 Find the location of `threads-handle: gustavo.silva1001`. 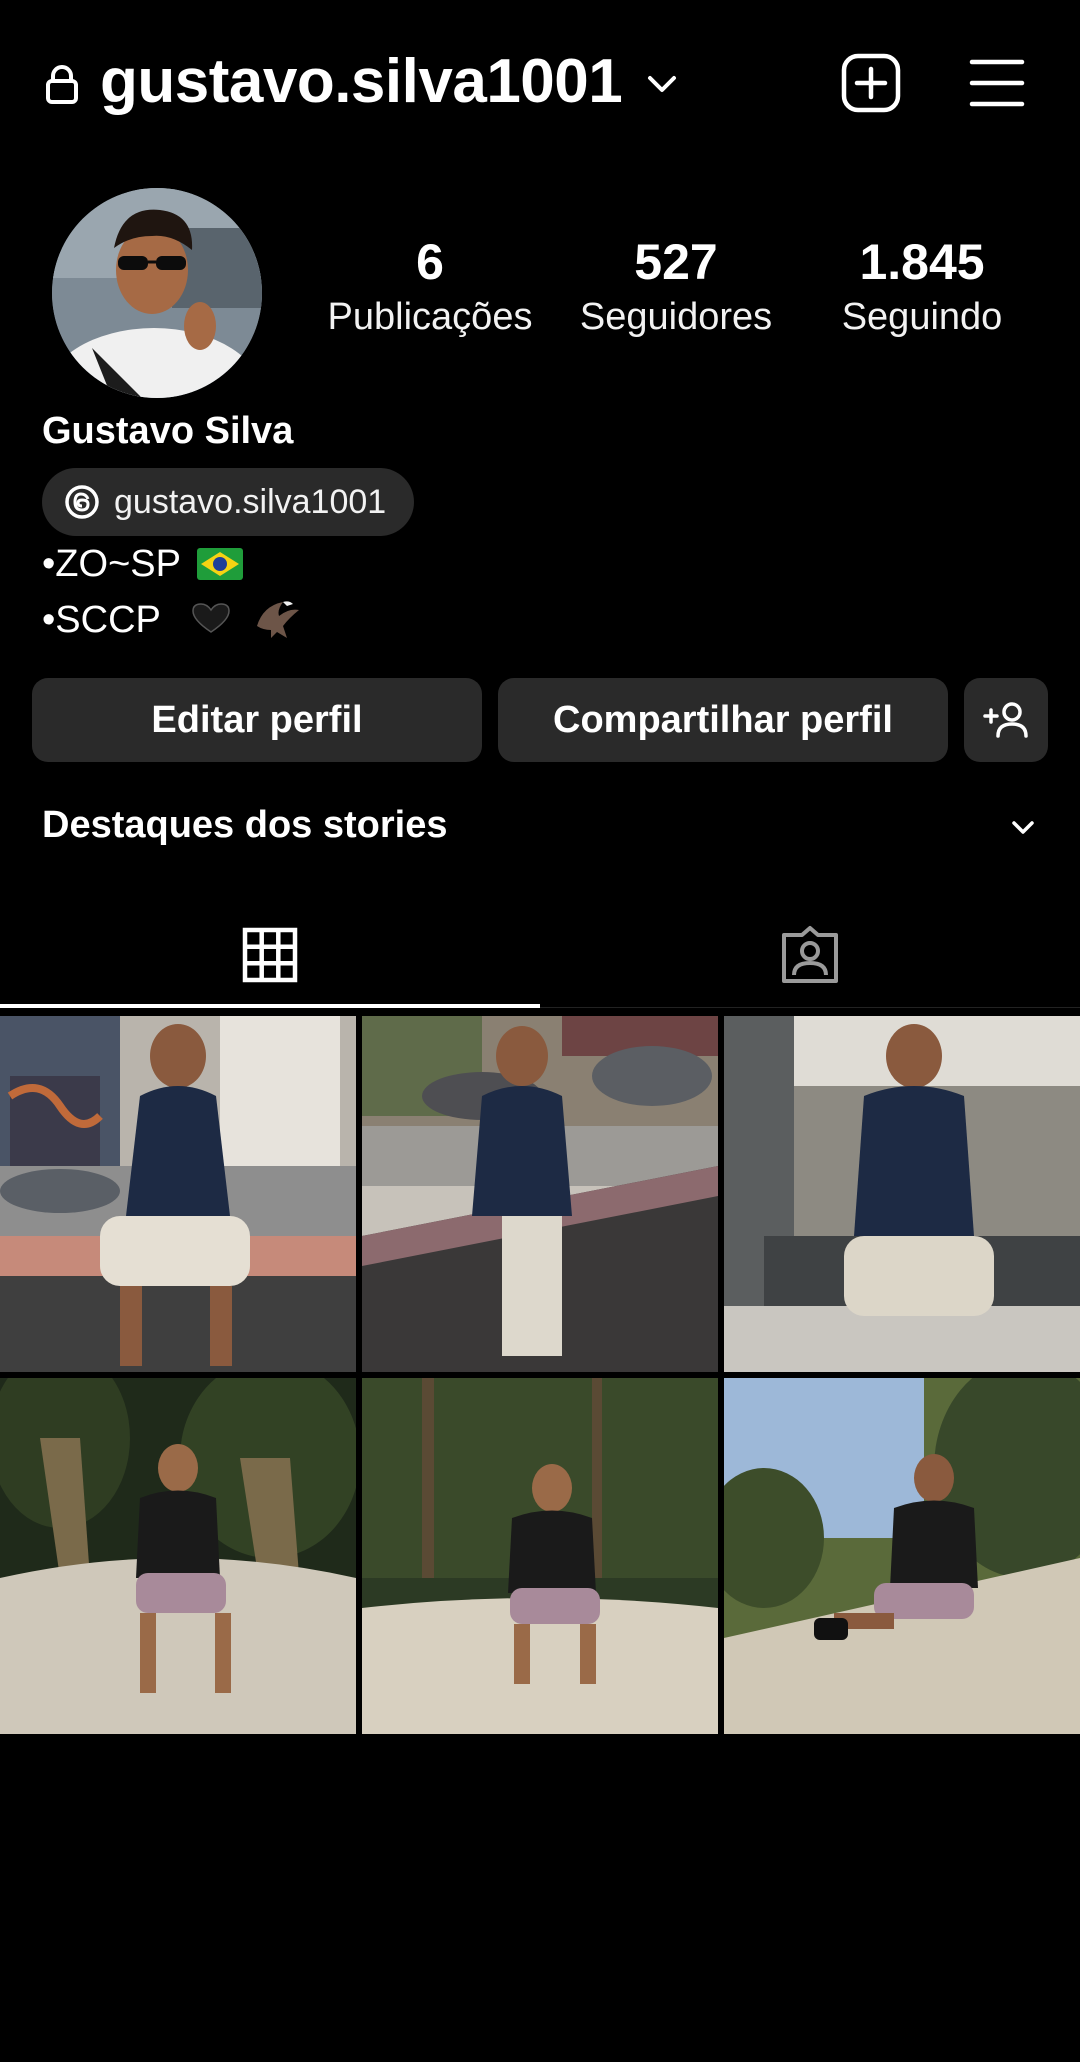

threads-handle: gustavo.silva1001 is located at coordinates (250, 501).